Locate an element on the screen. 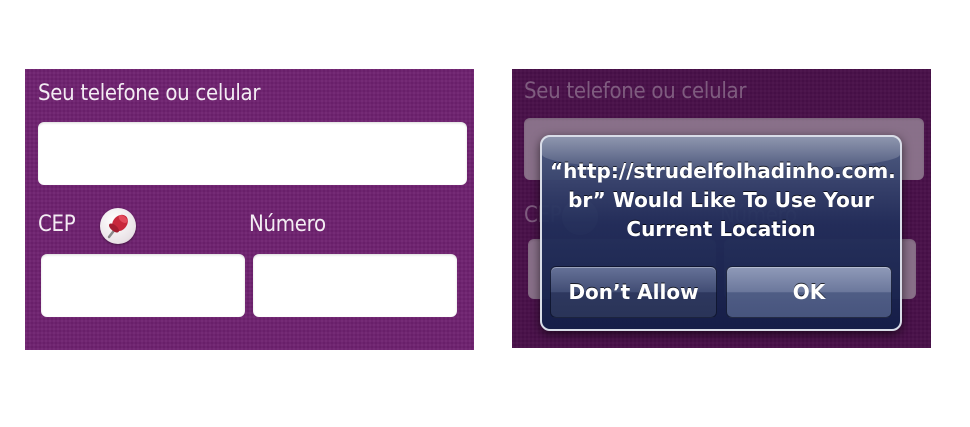 This screenshot has width=970, height=427. cep-input is located at coordinates (143, 285).